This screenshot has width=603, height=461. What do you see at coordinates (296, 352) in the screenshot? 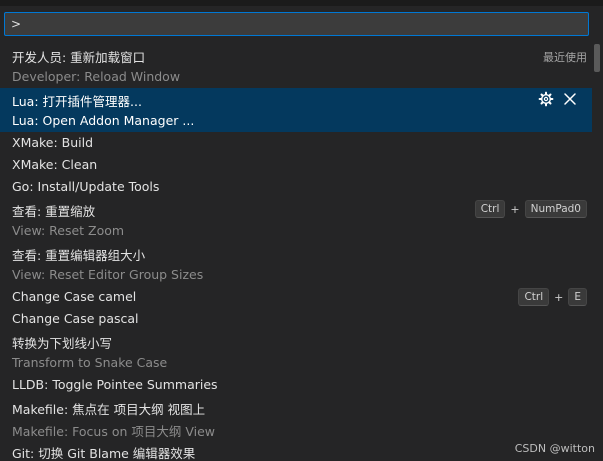
I see `command-item: 转换为下划线小写 Transform to Snake Case` at bounding box center [296, 352].